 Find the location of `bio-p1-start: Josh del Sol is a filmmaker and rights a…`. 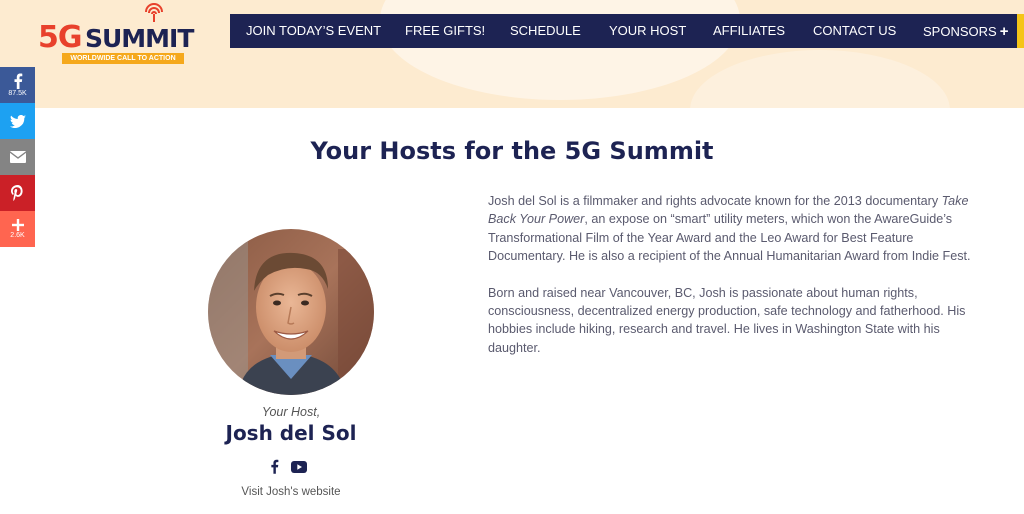

bio-p1-start: Josh del Sol is a filmmaker and rights a… is located at coordinates (715, 201).